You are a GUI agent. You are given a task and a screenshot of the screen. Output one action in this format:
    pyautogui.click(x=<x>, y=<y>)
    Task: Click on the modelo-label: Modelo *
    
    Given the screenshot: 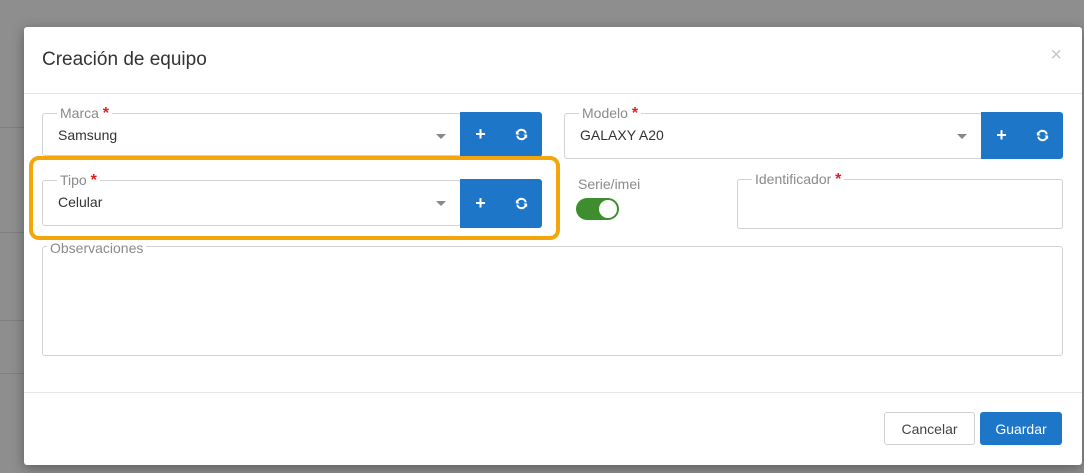 What is the action you would take?
    pyautogui.click(x=610, y=113)
    